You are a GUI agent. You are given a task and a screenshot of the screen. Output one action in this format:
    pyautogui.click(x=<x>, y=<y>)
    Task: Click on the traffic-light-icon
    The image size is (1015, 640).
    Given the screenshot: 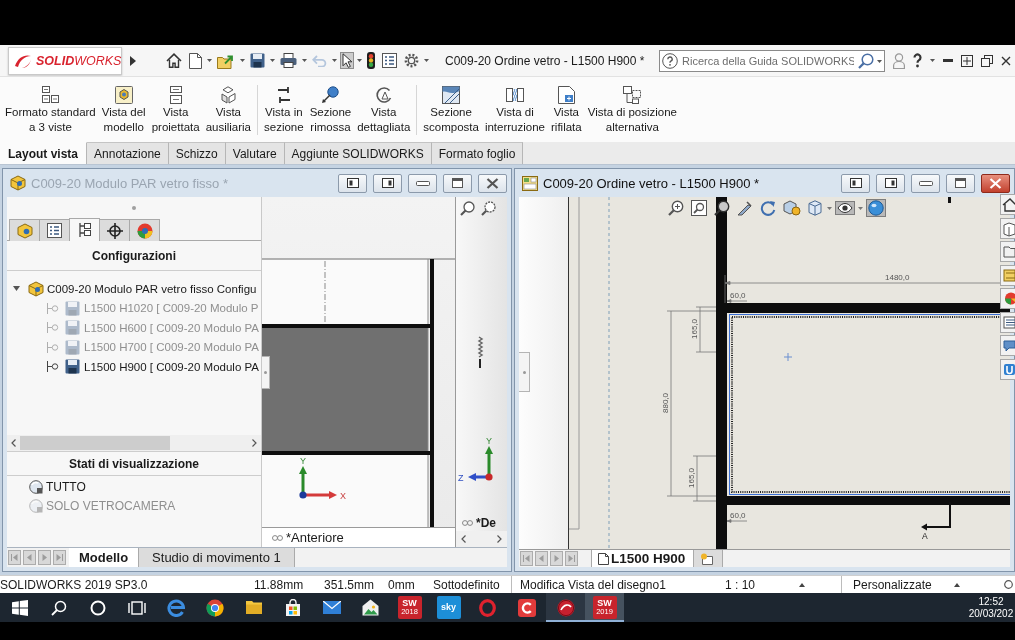 What is the action you would take?
    pyautogui.click(x=371, y=60)
    